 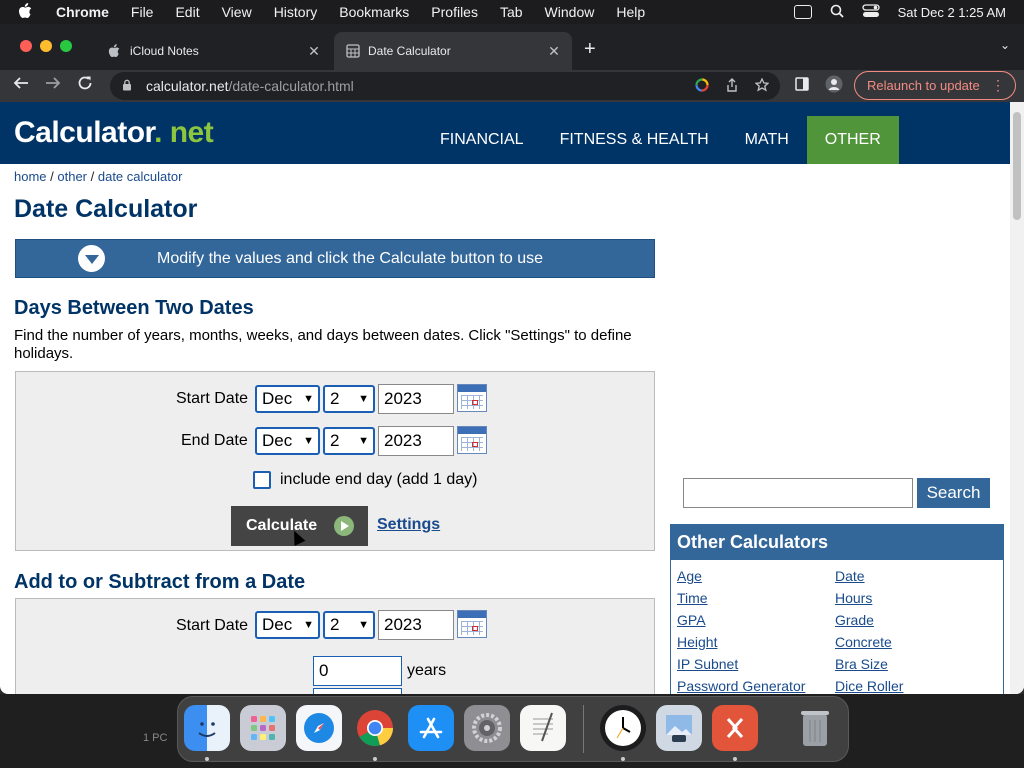 What do you see at coordinates (21, 85) in the screenshot?
I see `back-arrow-icon` at bounding box center [21, 85].